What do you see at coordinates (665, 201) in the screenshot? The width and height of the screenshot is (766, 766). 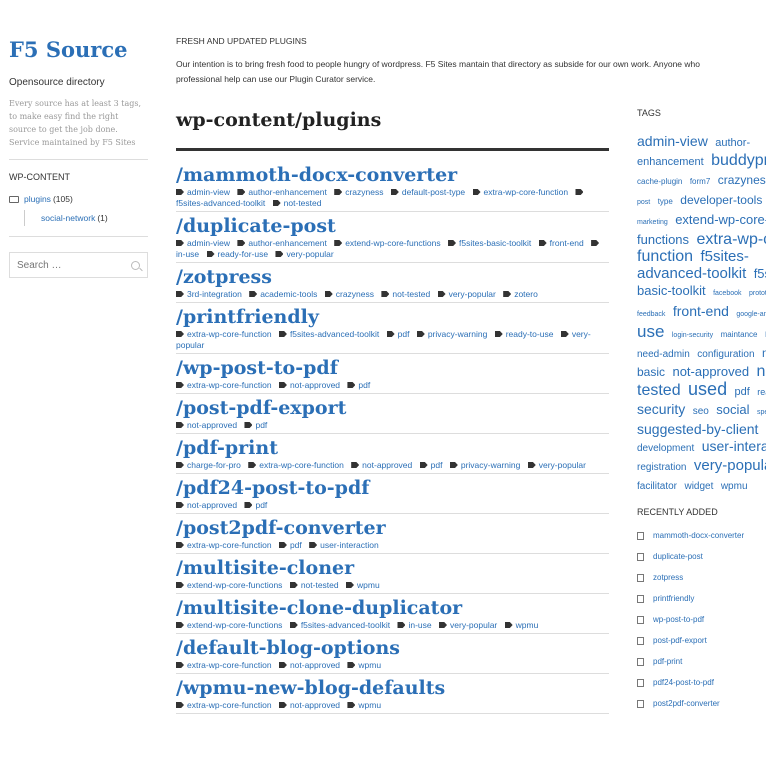 I see `tag-cloud-link: type` at bounding box center [665, 201].